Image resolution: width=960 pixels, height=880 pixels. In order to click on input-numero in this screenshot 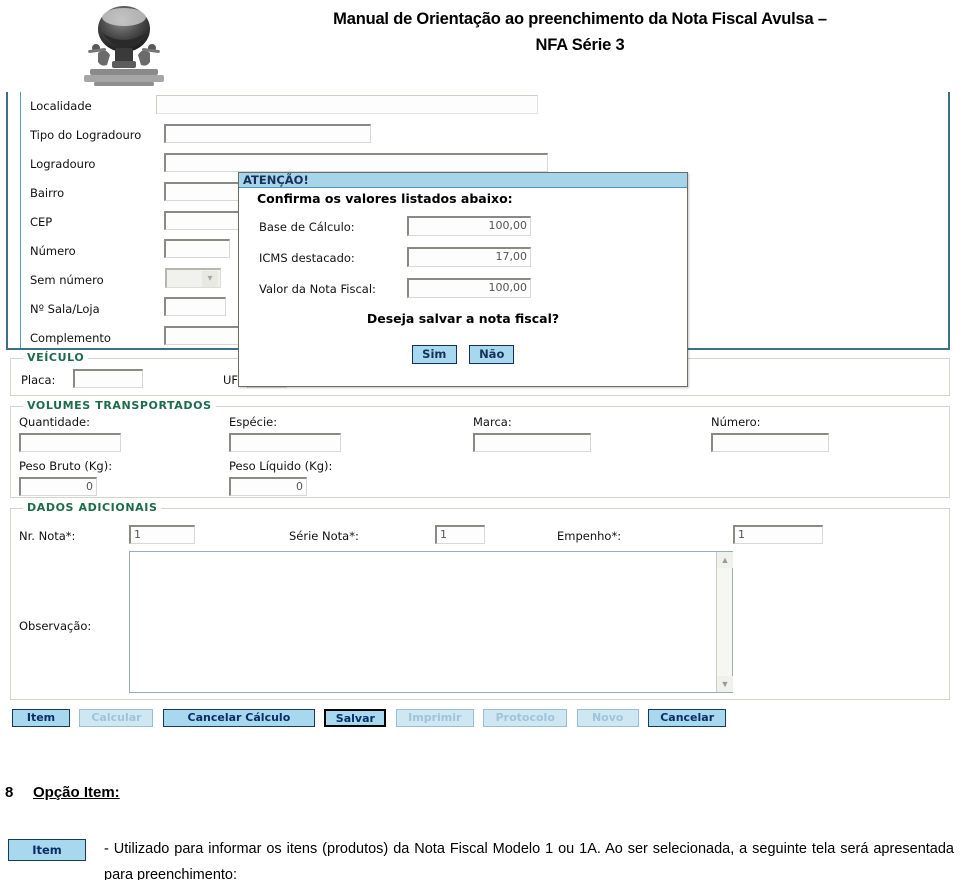, I will do `click(197, 248)`.